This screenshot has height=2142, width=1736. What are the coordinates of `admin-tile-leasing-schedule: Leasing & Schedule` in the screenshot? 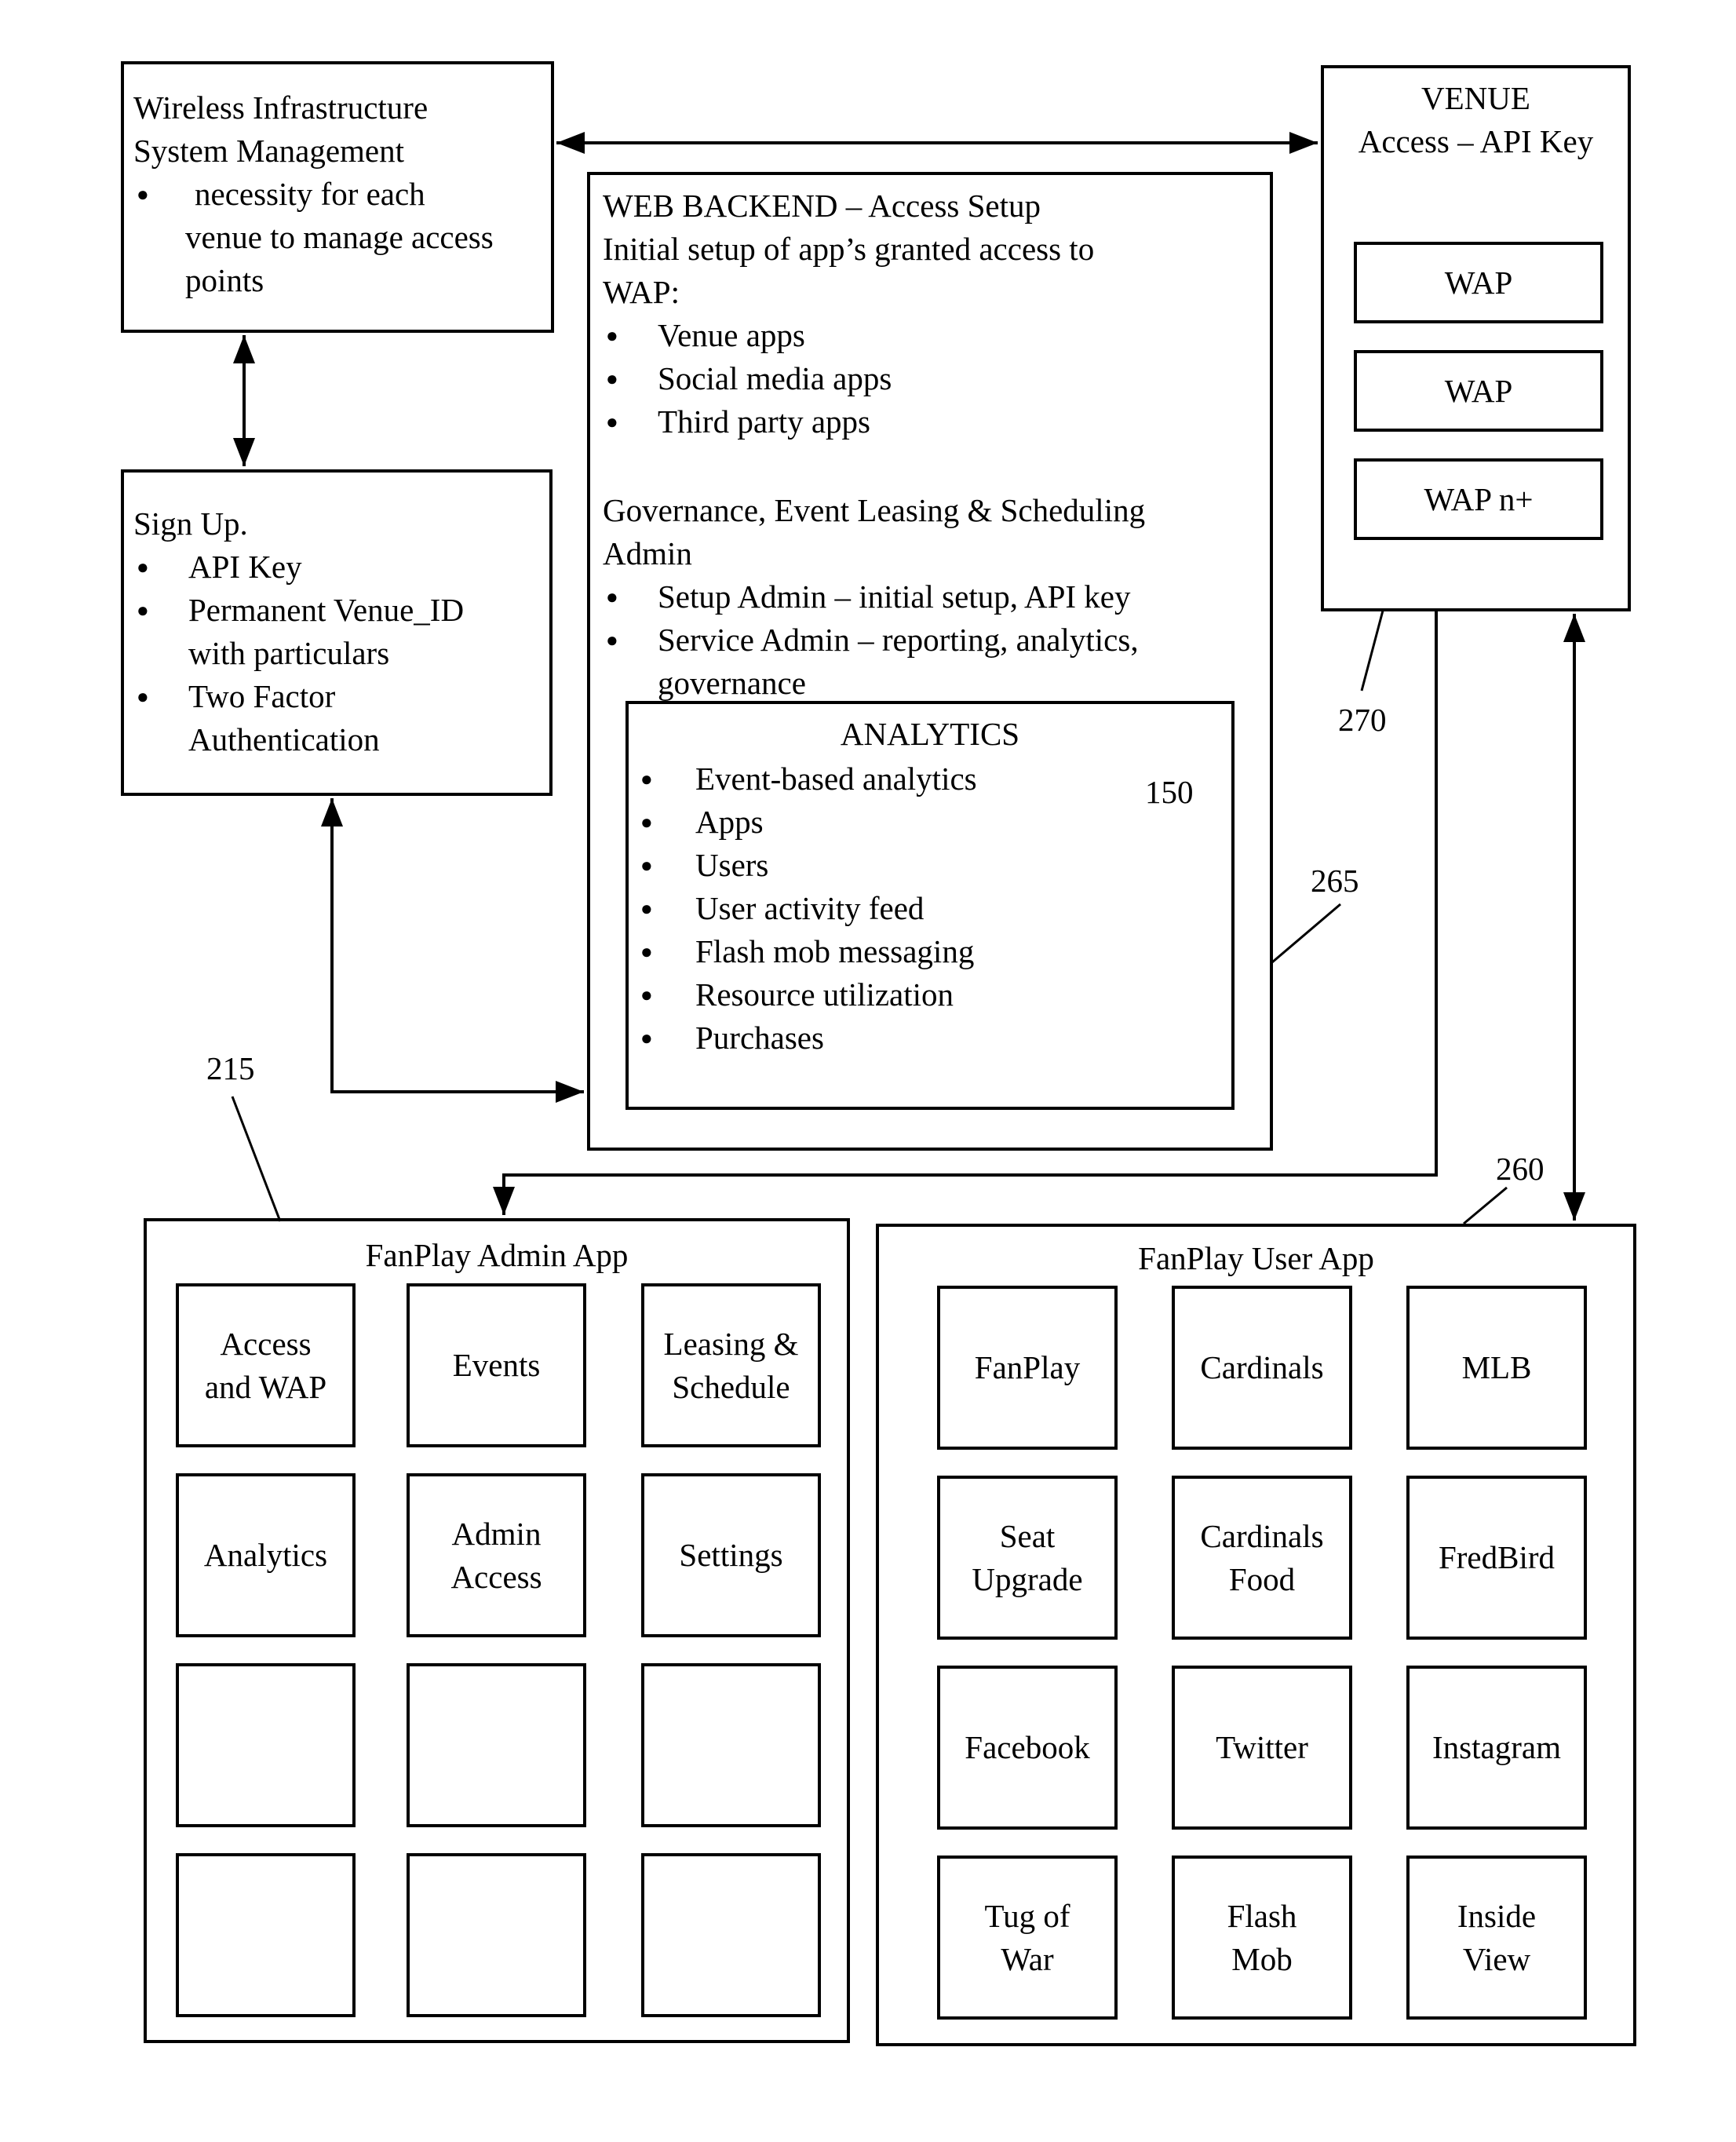 It's located at (731, 1365).